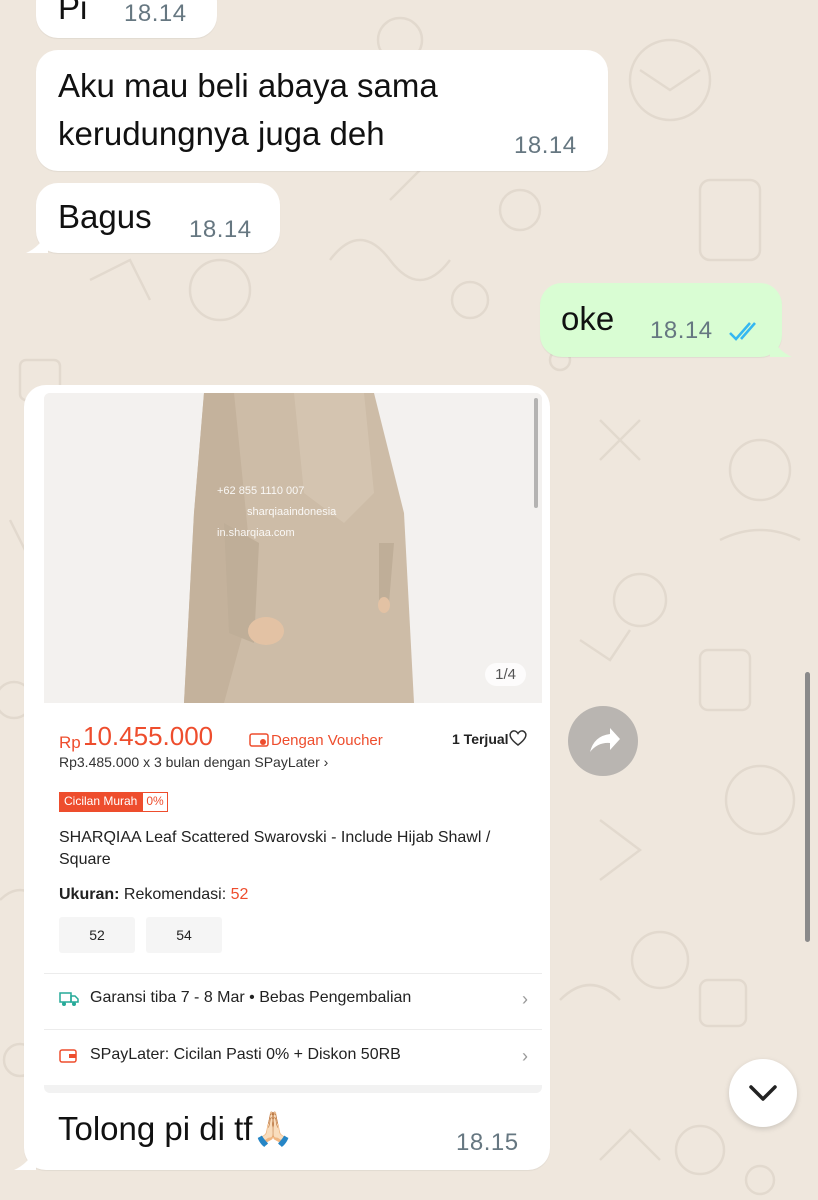  Describe the element at coordinates (239, 894) in the screenshot. I see `size-rec-value: 52` at that location.